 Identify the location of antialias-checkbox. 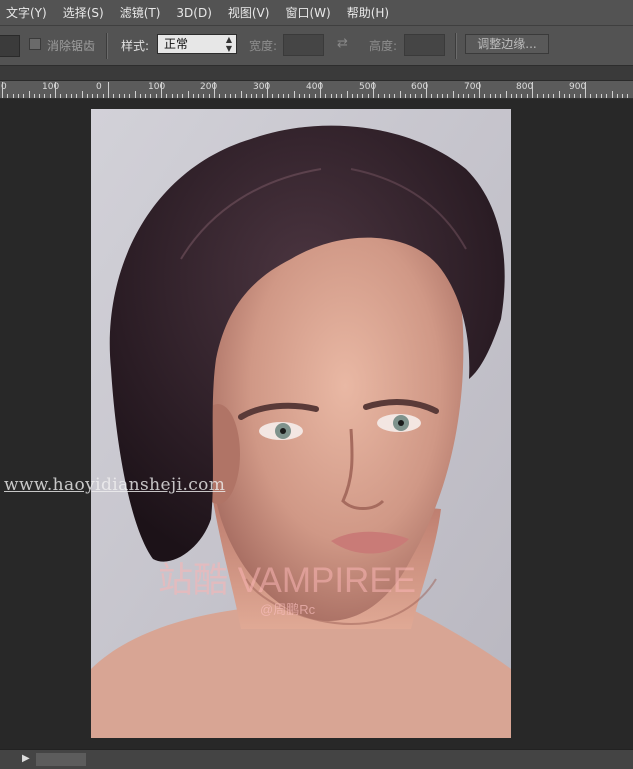
(35, 44).